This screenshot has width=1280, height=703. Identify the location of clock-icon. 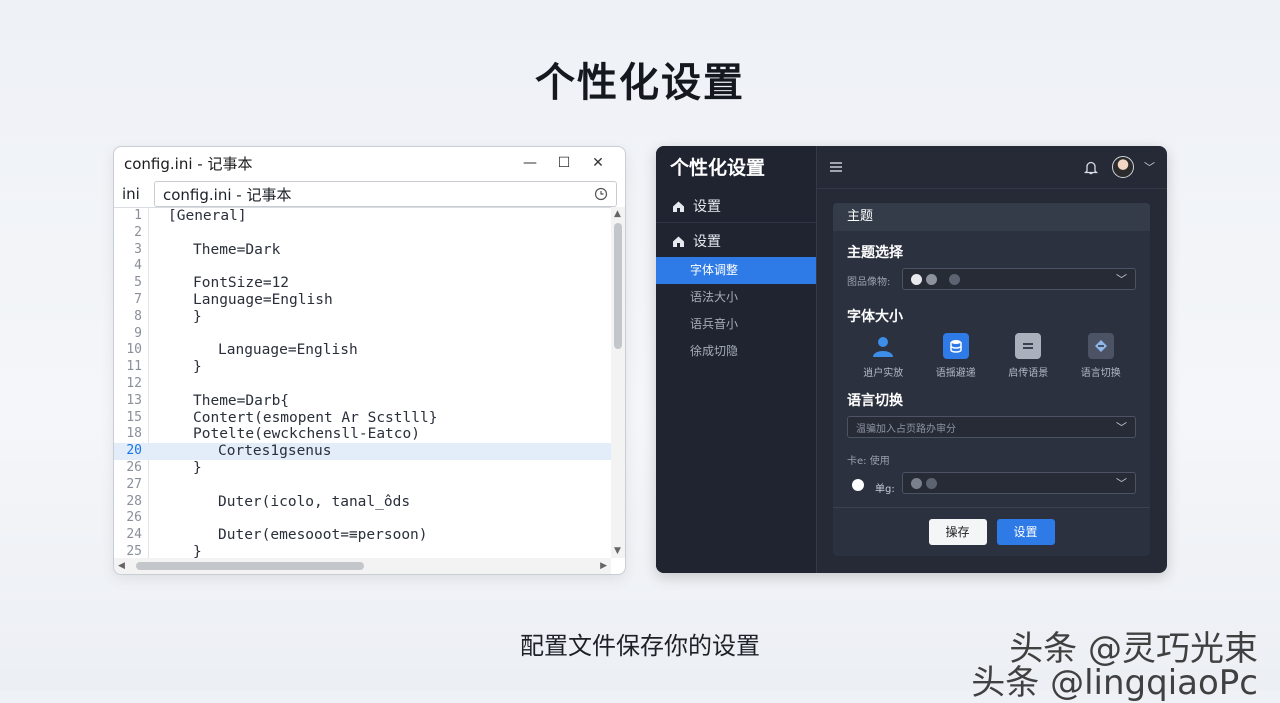
(601, 194).